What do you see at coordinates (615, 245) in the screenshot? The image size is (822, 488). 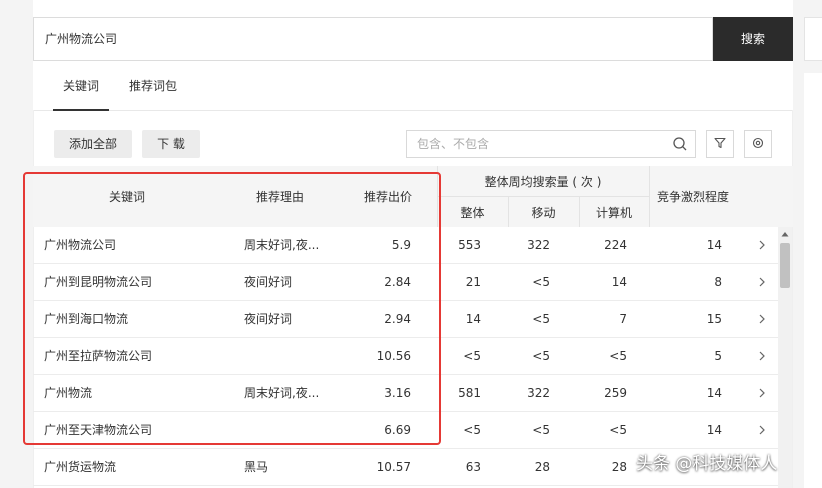 I see `pc-cell: 224` at bounding box center [615, 245].